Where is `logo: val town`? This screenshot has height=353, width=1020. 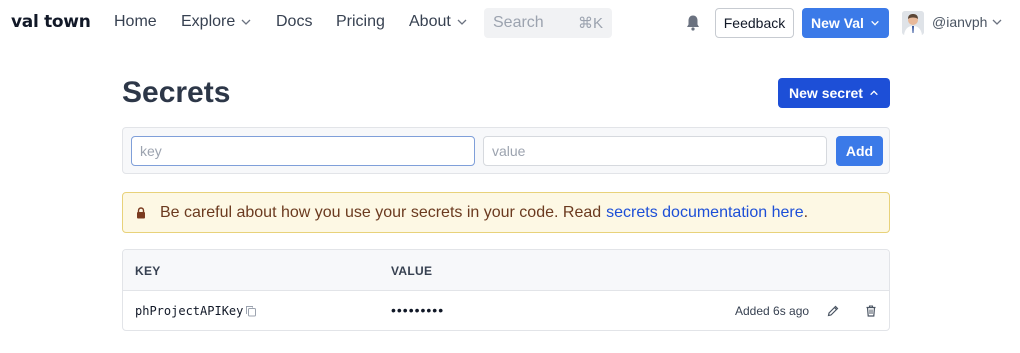 logo: val town is located at coordinates (51, 22).